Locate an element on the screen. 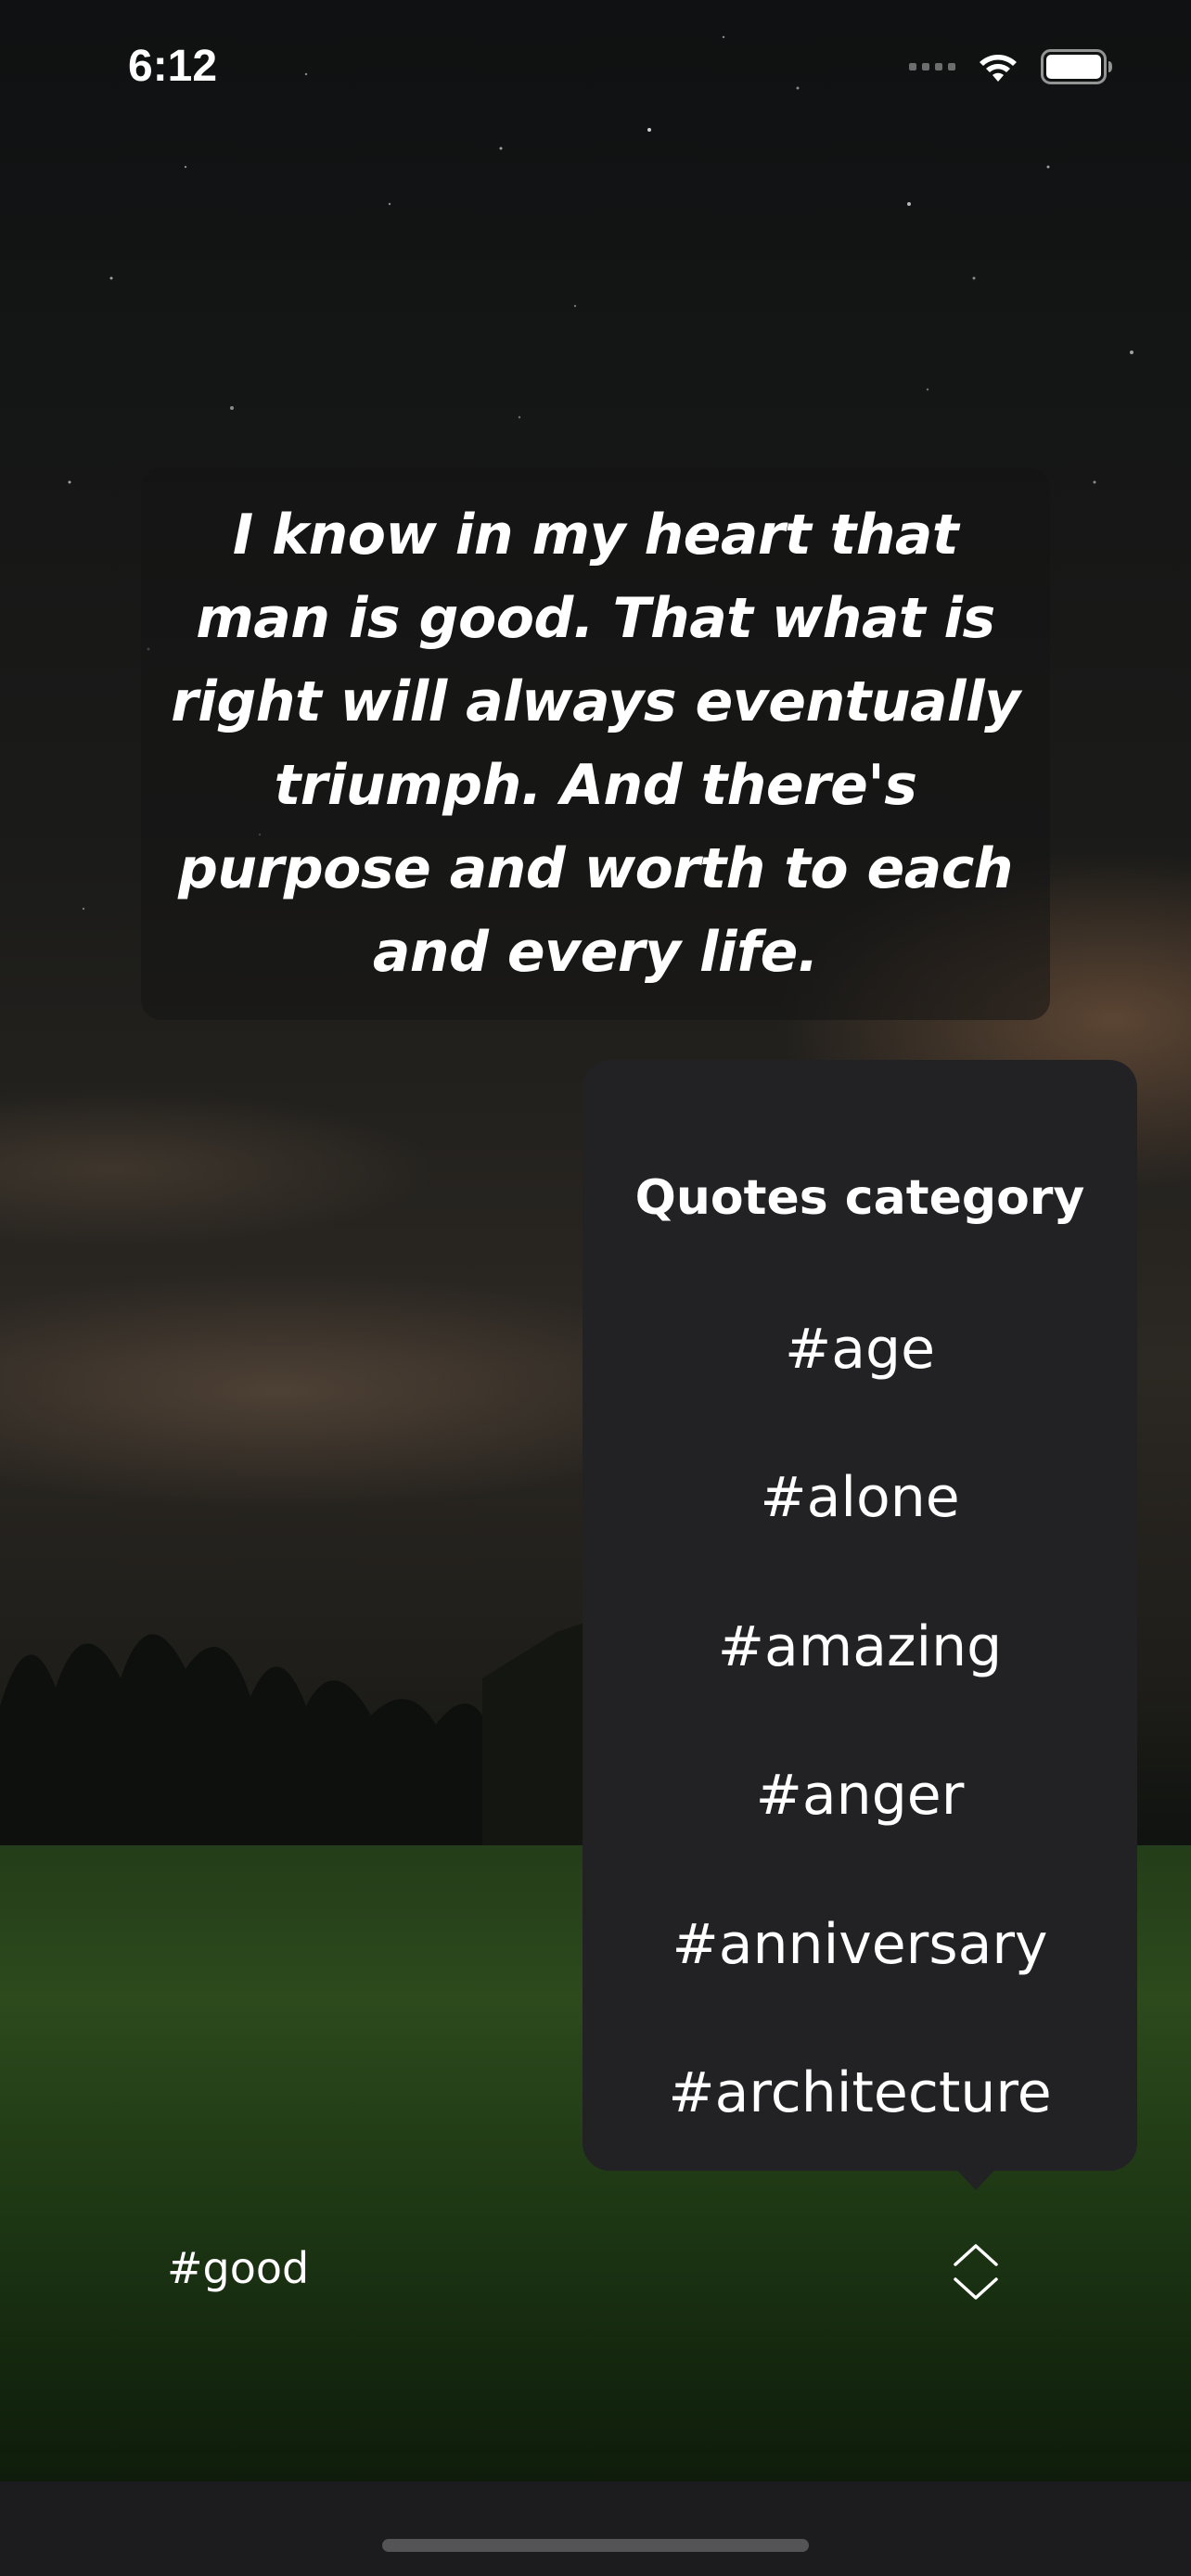  cellular-signal-icon is located at coordinates (932, 66).